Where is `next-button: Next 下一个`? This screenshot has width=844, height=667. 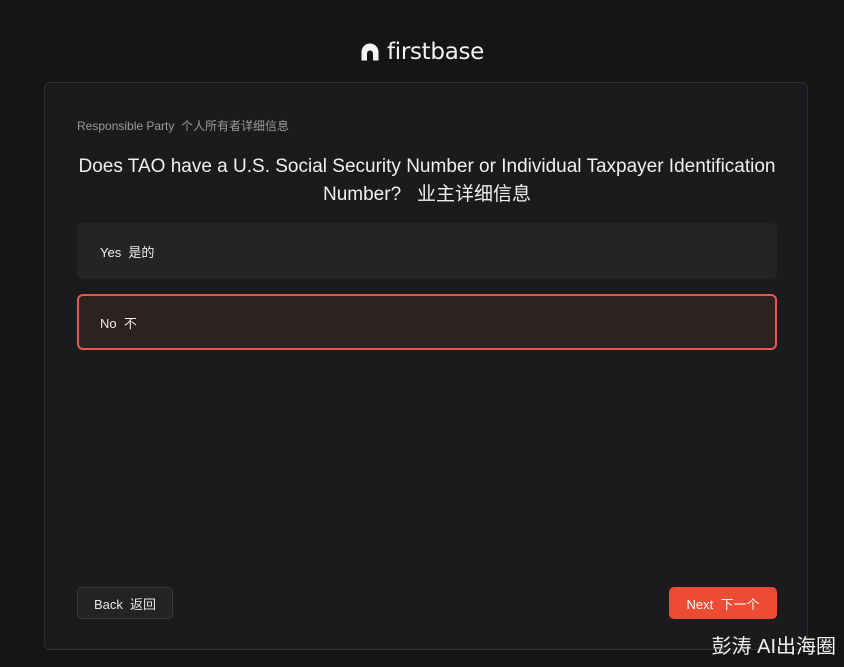 next-button: Next 下一个 is located at coordinates (723, 603).